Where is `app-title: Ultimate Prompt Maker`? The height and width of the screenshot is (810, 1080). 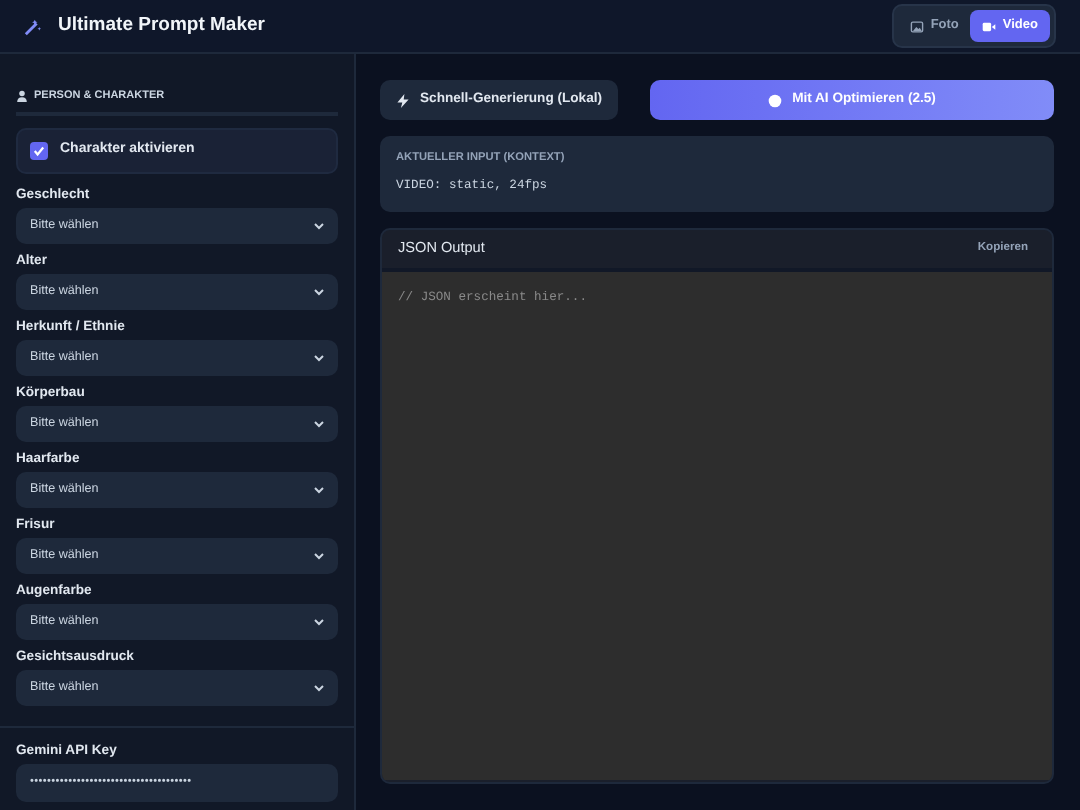
app-title: Ultimate Prompt Maker is located at coordinates (161, 25).